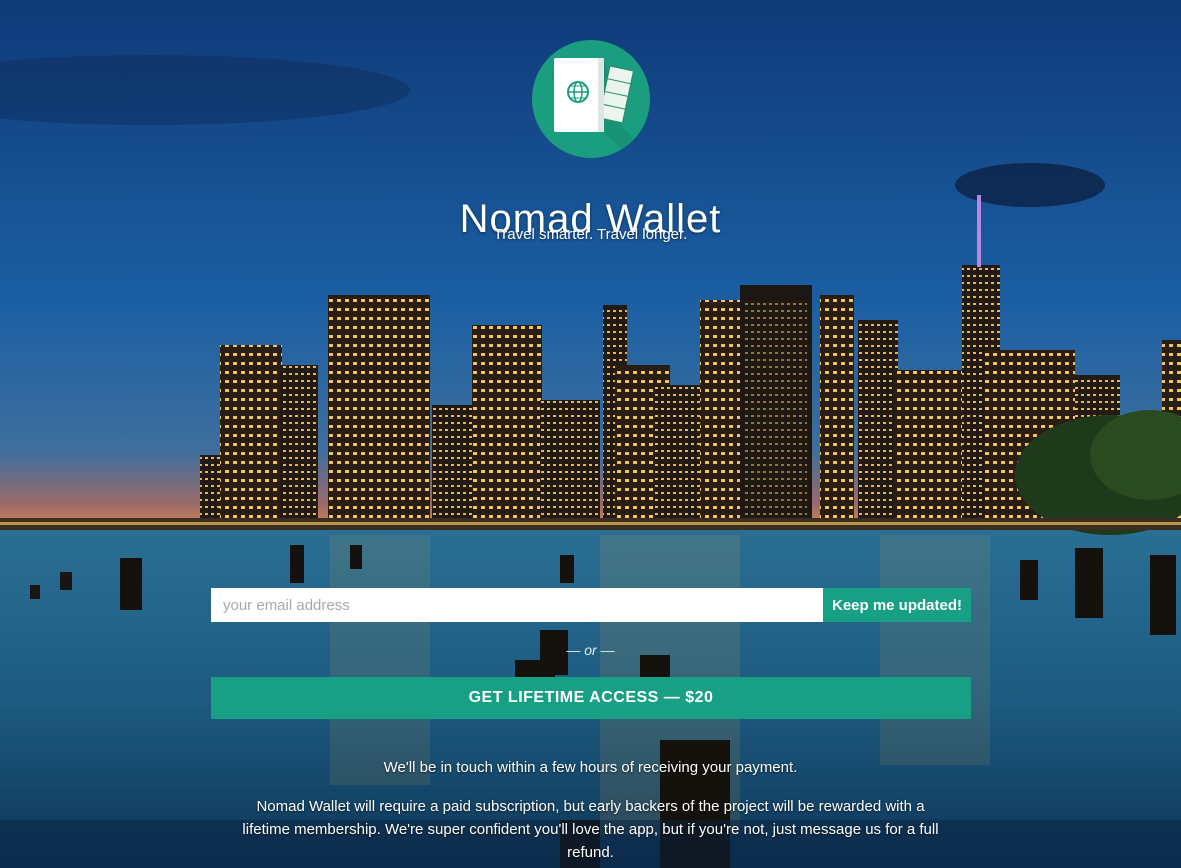 Image resolution: width=1181 pixels, height=868 pixels. I want to click on lifetime-access-button: GET LIFETIME ACCESS — $20, so click(591, 698).